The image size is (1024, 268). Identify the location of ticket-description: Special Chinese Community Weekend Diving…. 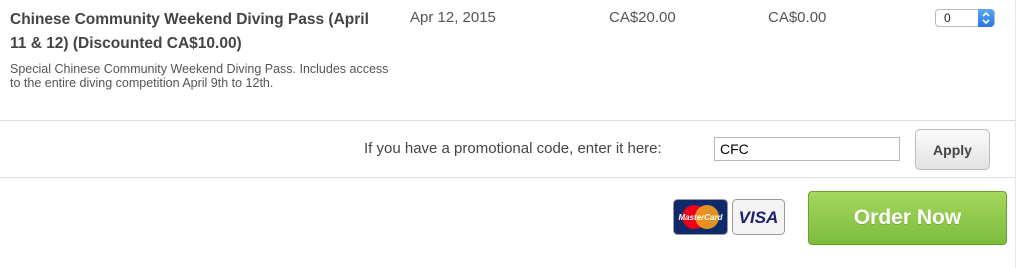
(199, 76).